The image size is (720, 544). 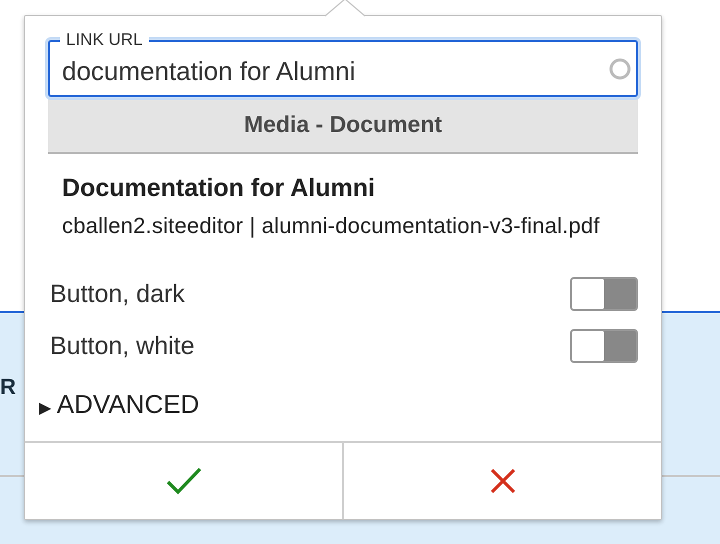 What do you see at coordinates (8, 387) in the screenshot?
I see `background-heading: R` at bounding box center [8, 387].